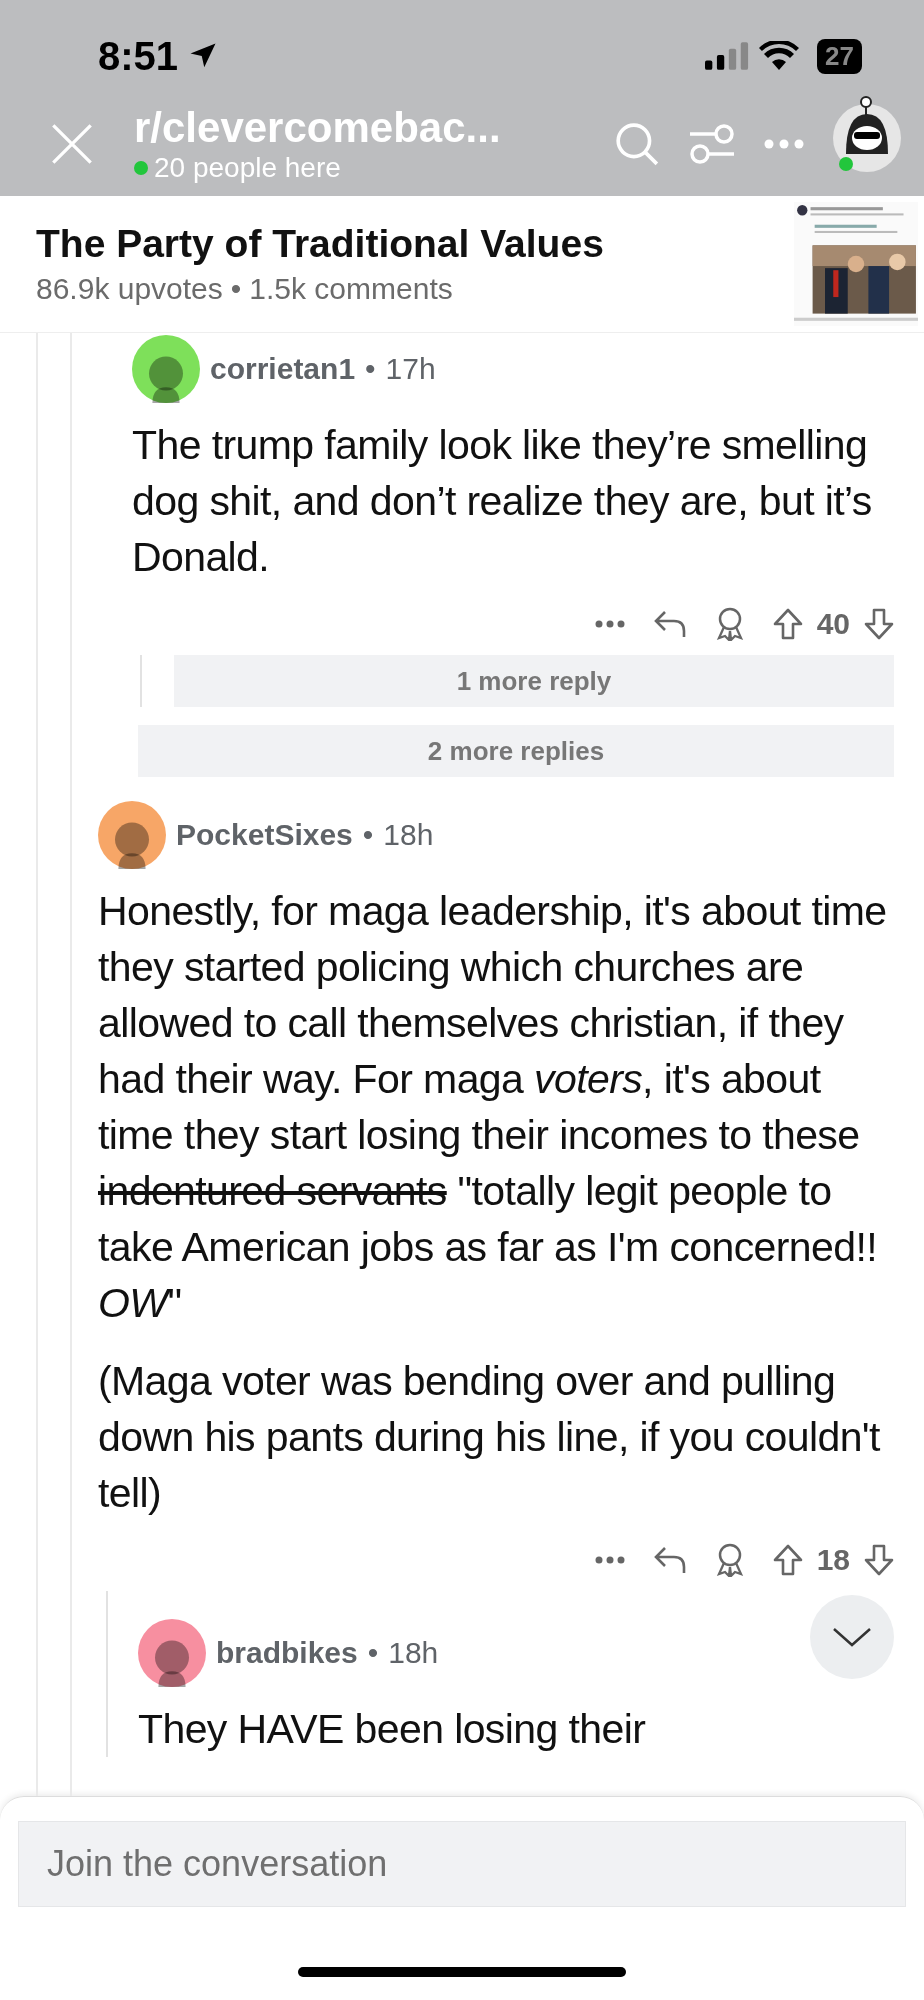  Describe the element at coordinates (351, 289) in the screenshot. I see `comment-count: 1.5k comments` at that location.